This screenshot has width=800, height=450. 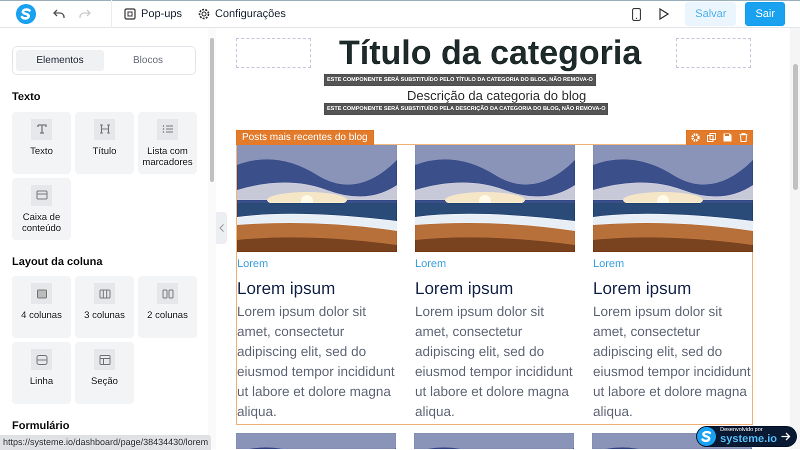 I want to click on mobile-icon, so click(x=637, y=14).